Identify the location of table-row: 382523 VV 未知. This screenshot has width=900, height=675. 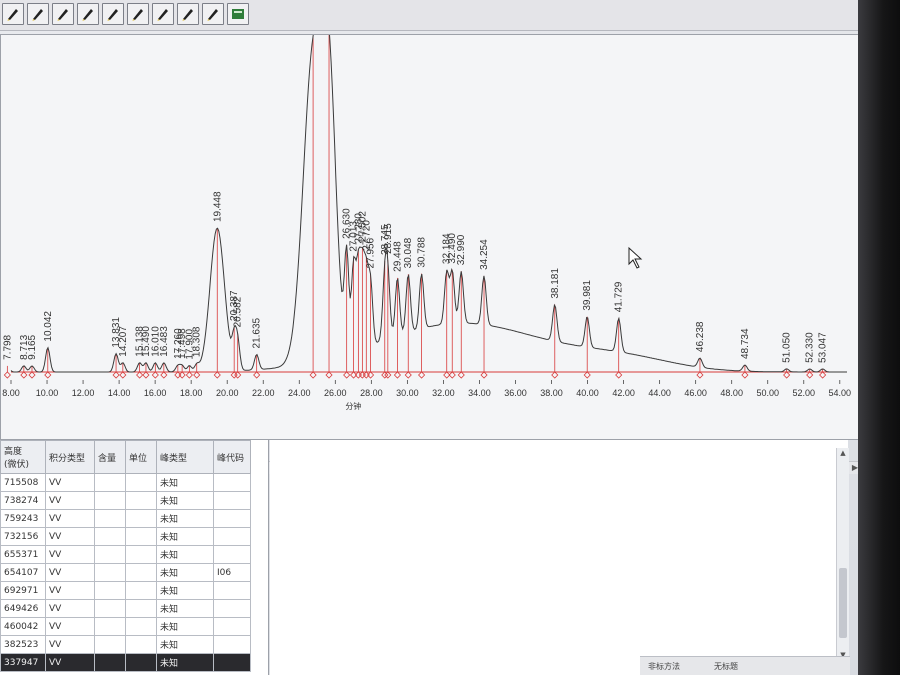
(125, 644).